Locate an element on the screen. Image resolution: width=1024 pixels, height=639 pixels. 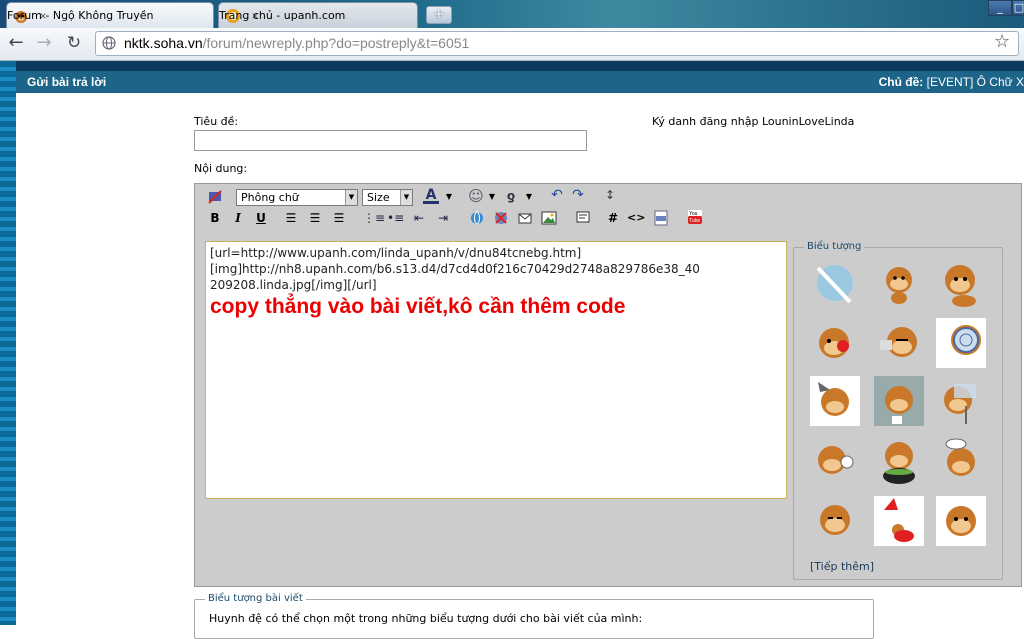
post-icons-legend: Biểu tượng bài viết is located at coordinates (255, 598).